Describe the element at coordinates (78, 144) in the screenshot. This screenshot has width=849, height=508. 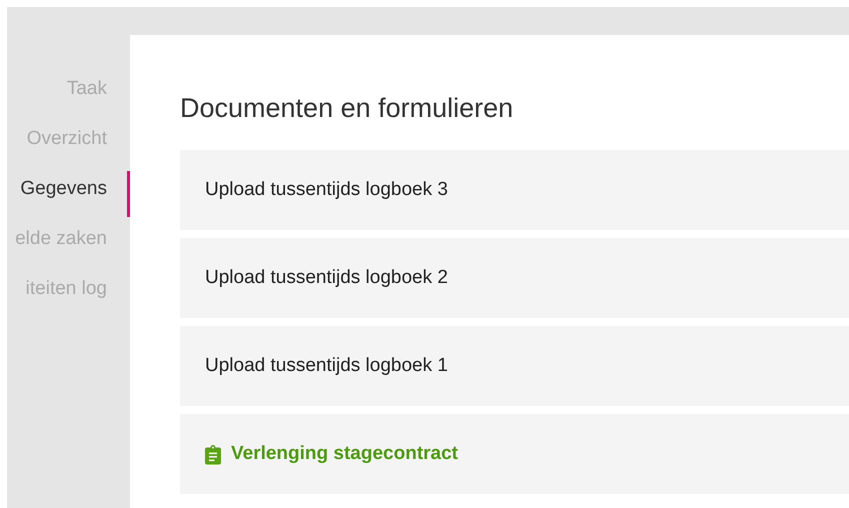
I see `sidebar-item: Overzicht` at that location.